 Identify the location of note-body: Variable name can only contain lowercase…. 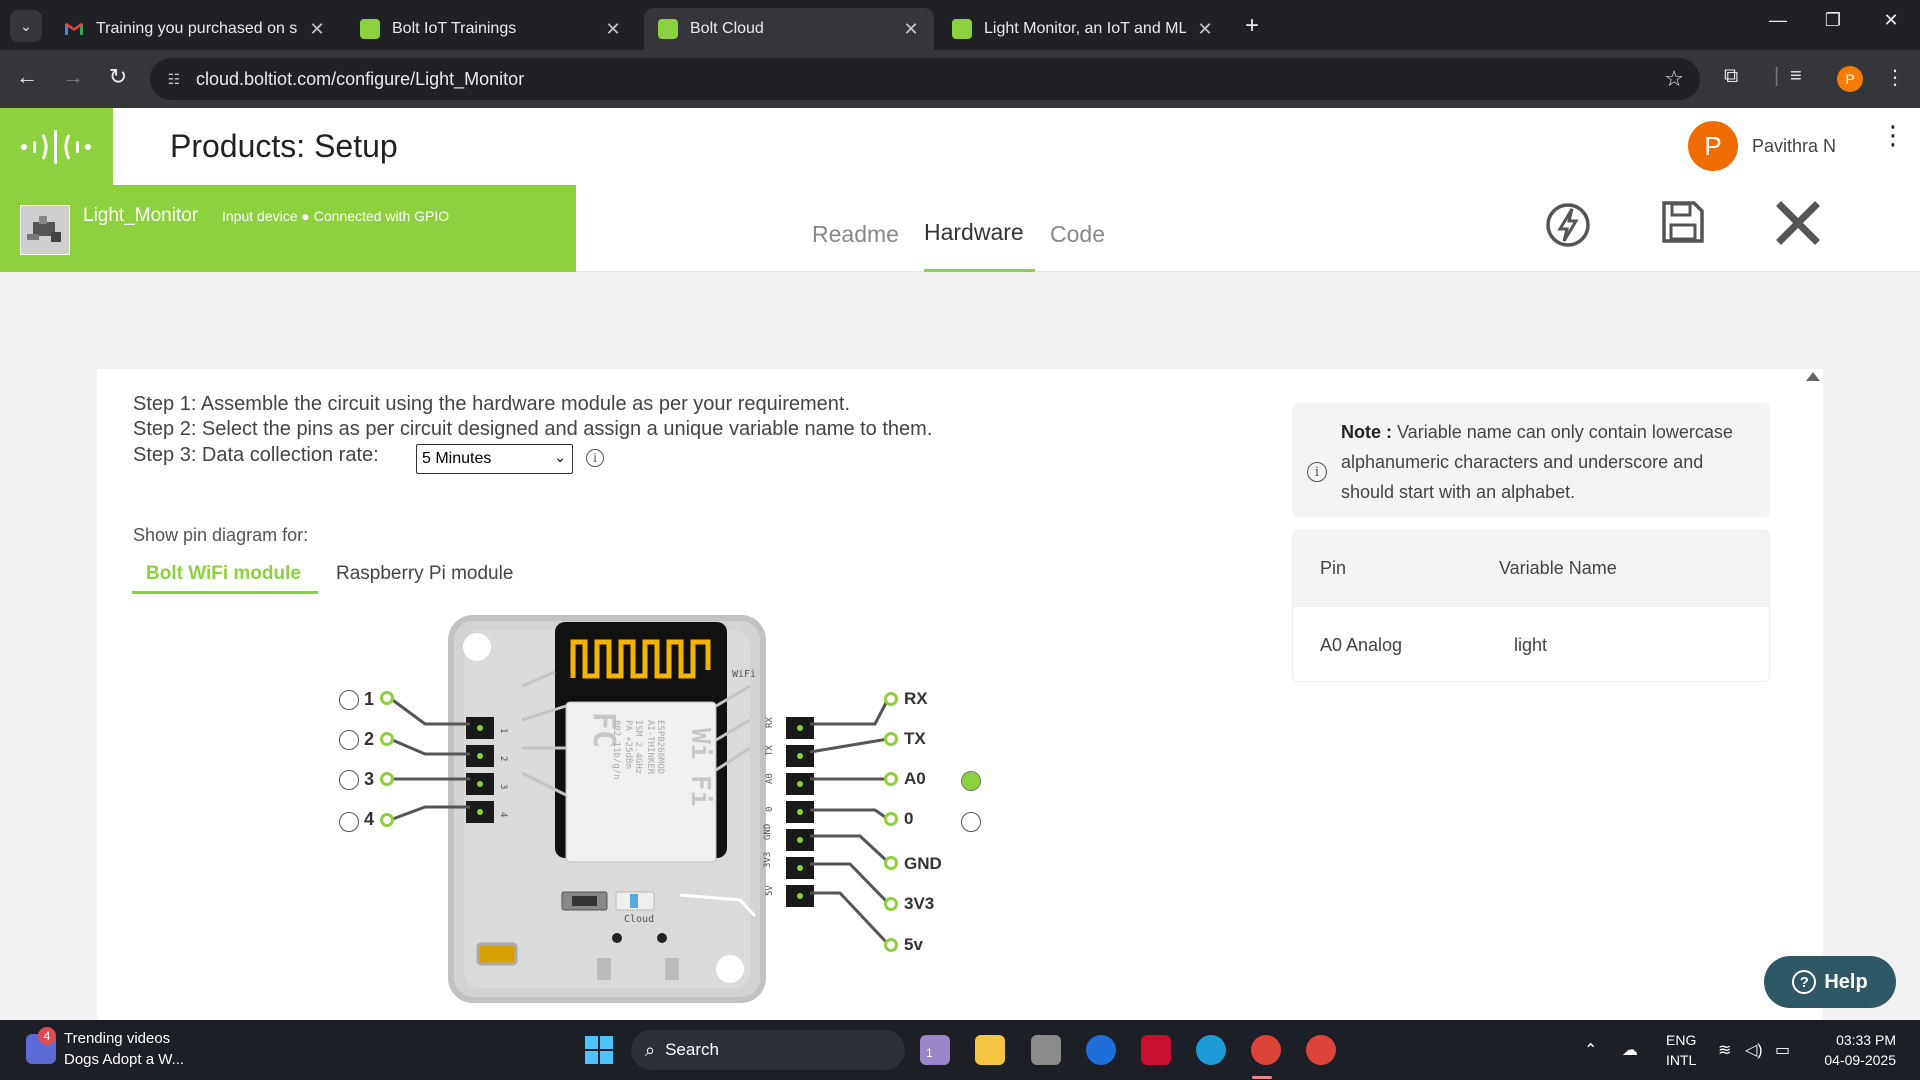
(1537, 462).